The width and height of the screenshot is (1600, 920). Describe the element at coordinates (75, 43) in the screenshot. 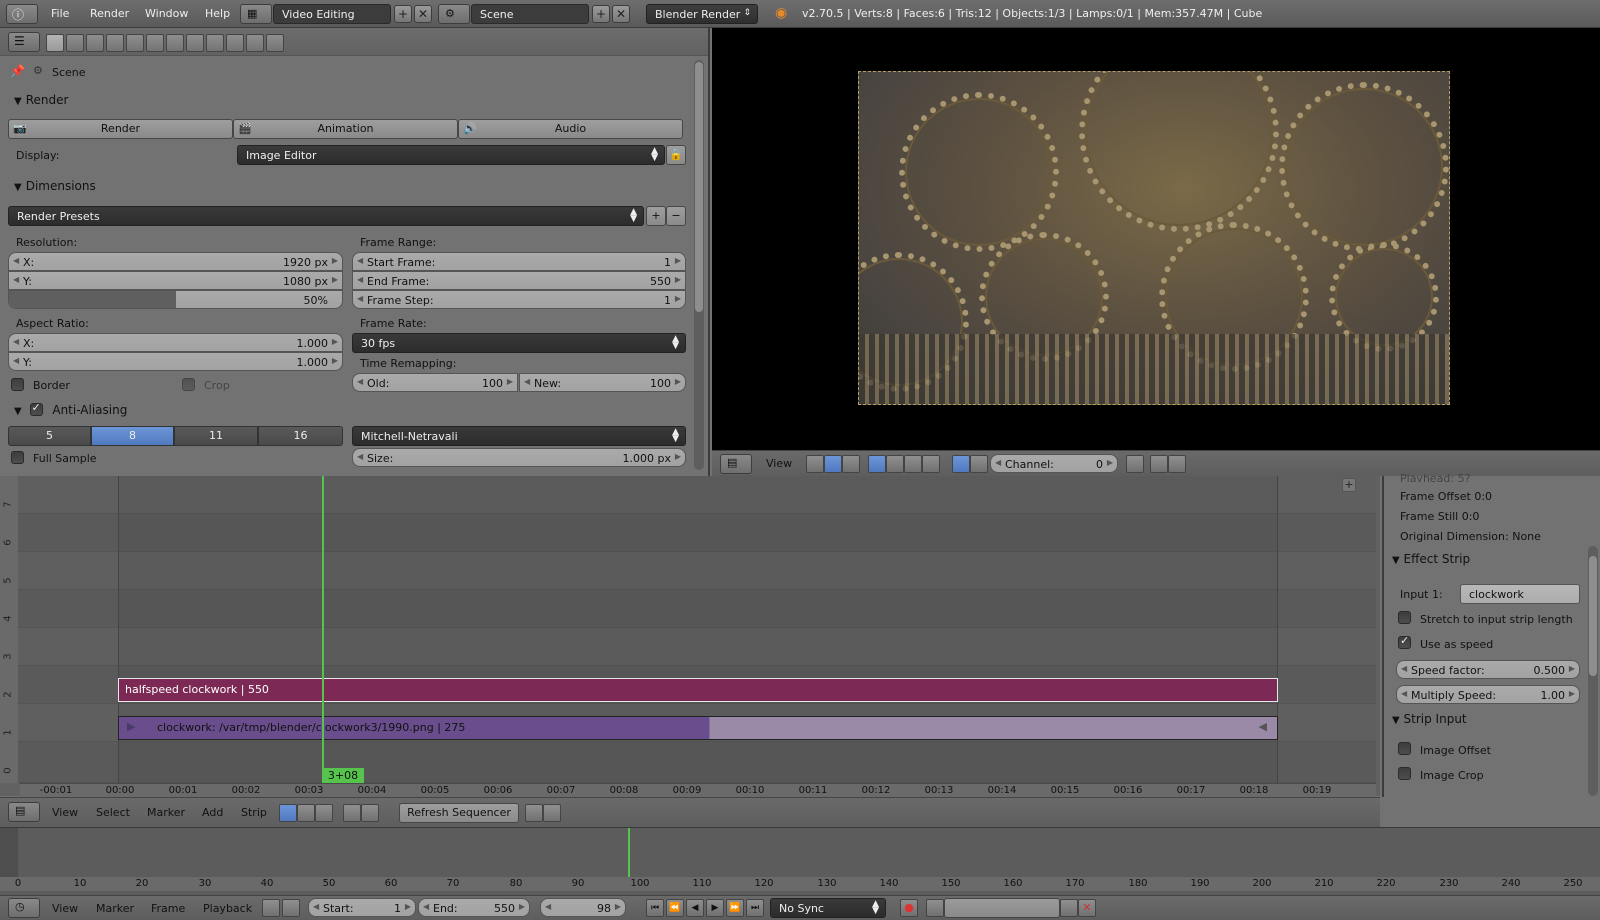

I see `tab-render-layers` at that location.